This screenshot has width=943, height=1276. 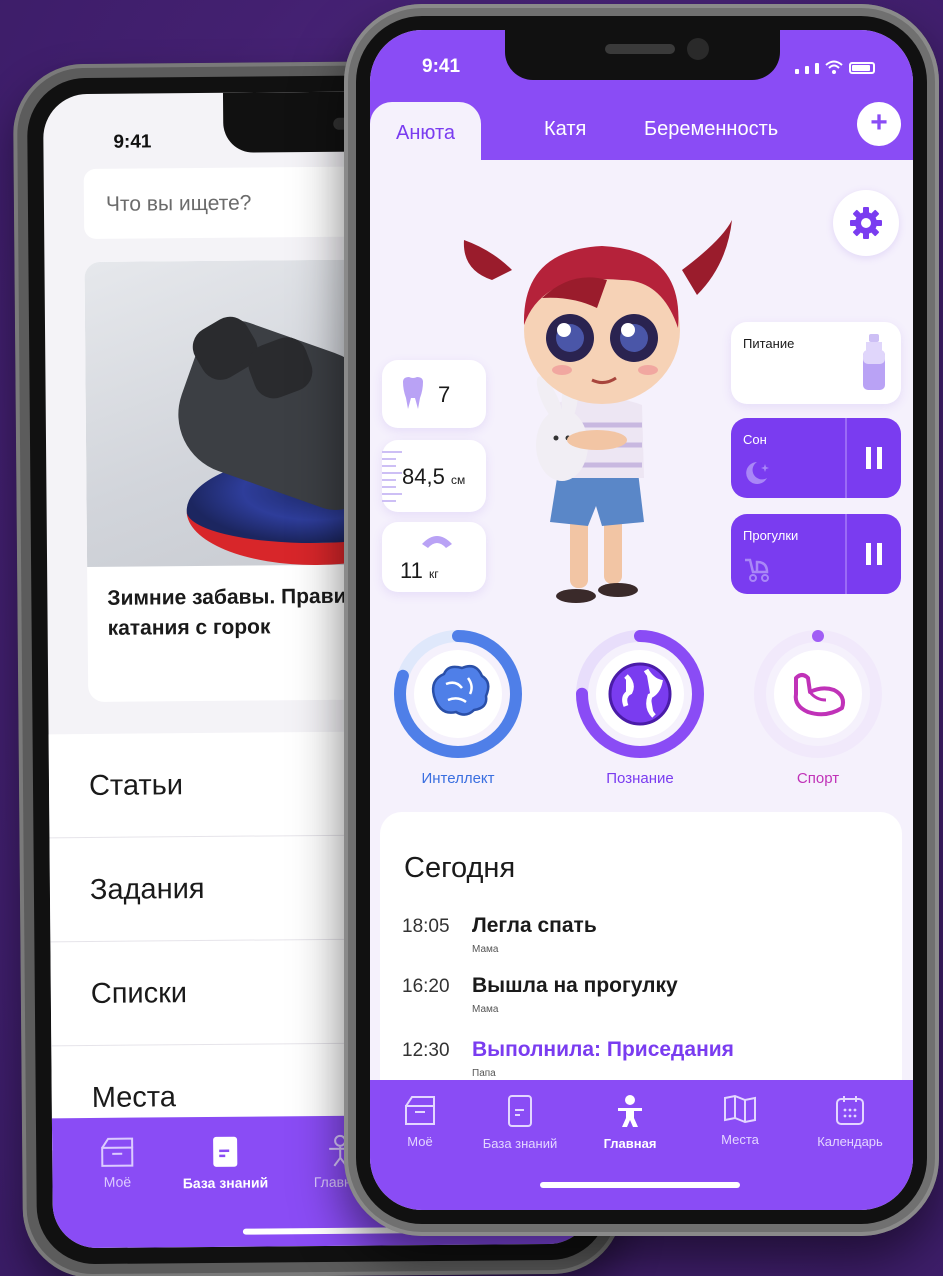 What do you see at coordinates (392, 476) in the screenshot?
I see `ruler-icon` at bounding box center [392, 476].